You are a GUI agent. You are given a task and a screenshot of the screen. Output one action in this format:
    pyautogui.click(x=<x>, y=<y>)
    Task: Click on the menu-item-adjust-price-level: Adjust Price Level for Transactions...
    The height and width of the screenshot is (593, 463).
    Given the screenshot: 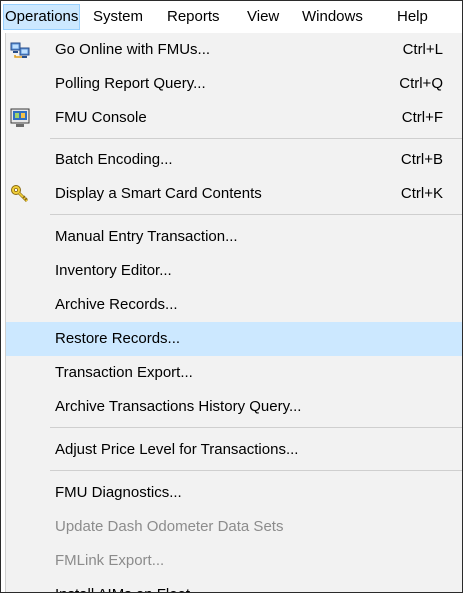 What is the action you would take?
    pyautogui.click(x=234, y=450)
    